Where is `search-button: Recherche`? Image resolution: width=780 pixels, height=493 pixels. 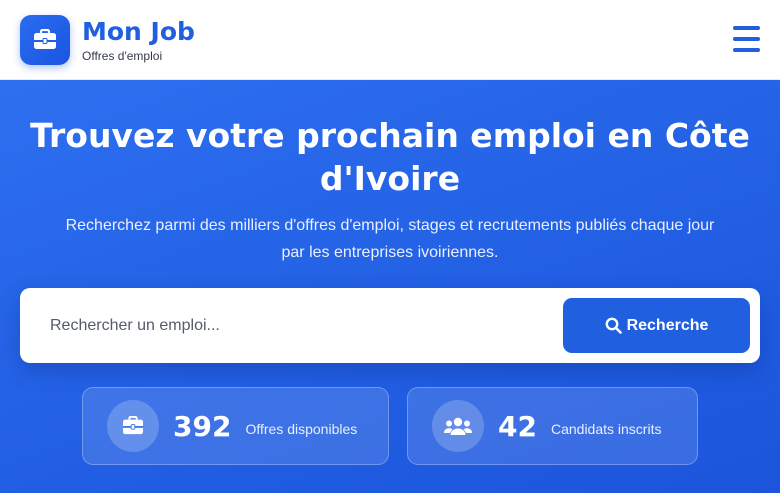
search-button: Recherche is located at coordinates (656, 325).